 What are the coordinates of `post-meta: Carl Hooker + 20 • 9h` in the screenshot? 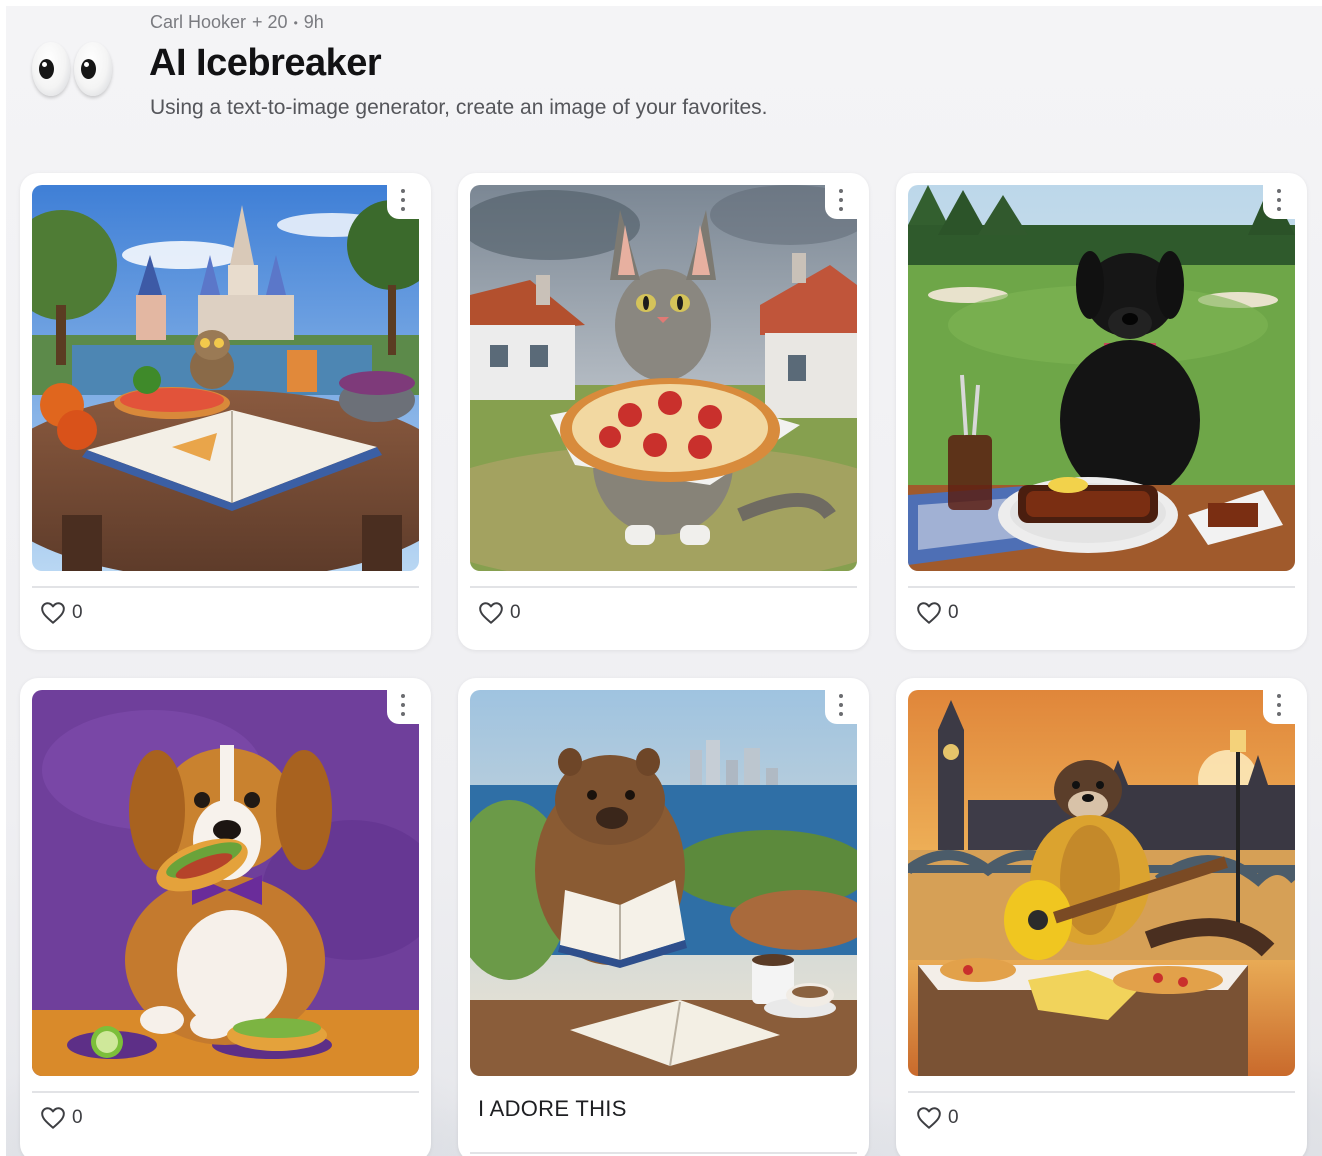 It's located at (237, 22).